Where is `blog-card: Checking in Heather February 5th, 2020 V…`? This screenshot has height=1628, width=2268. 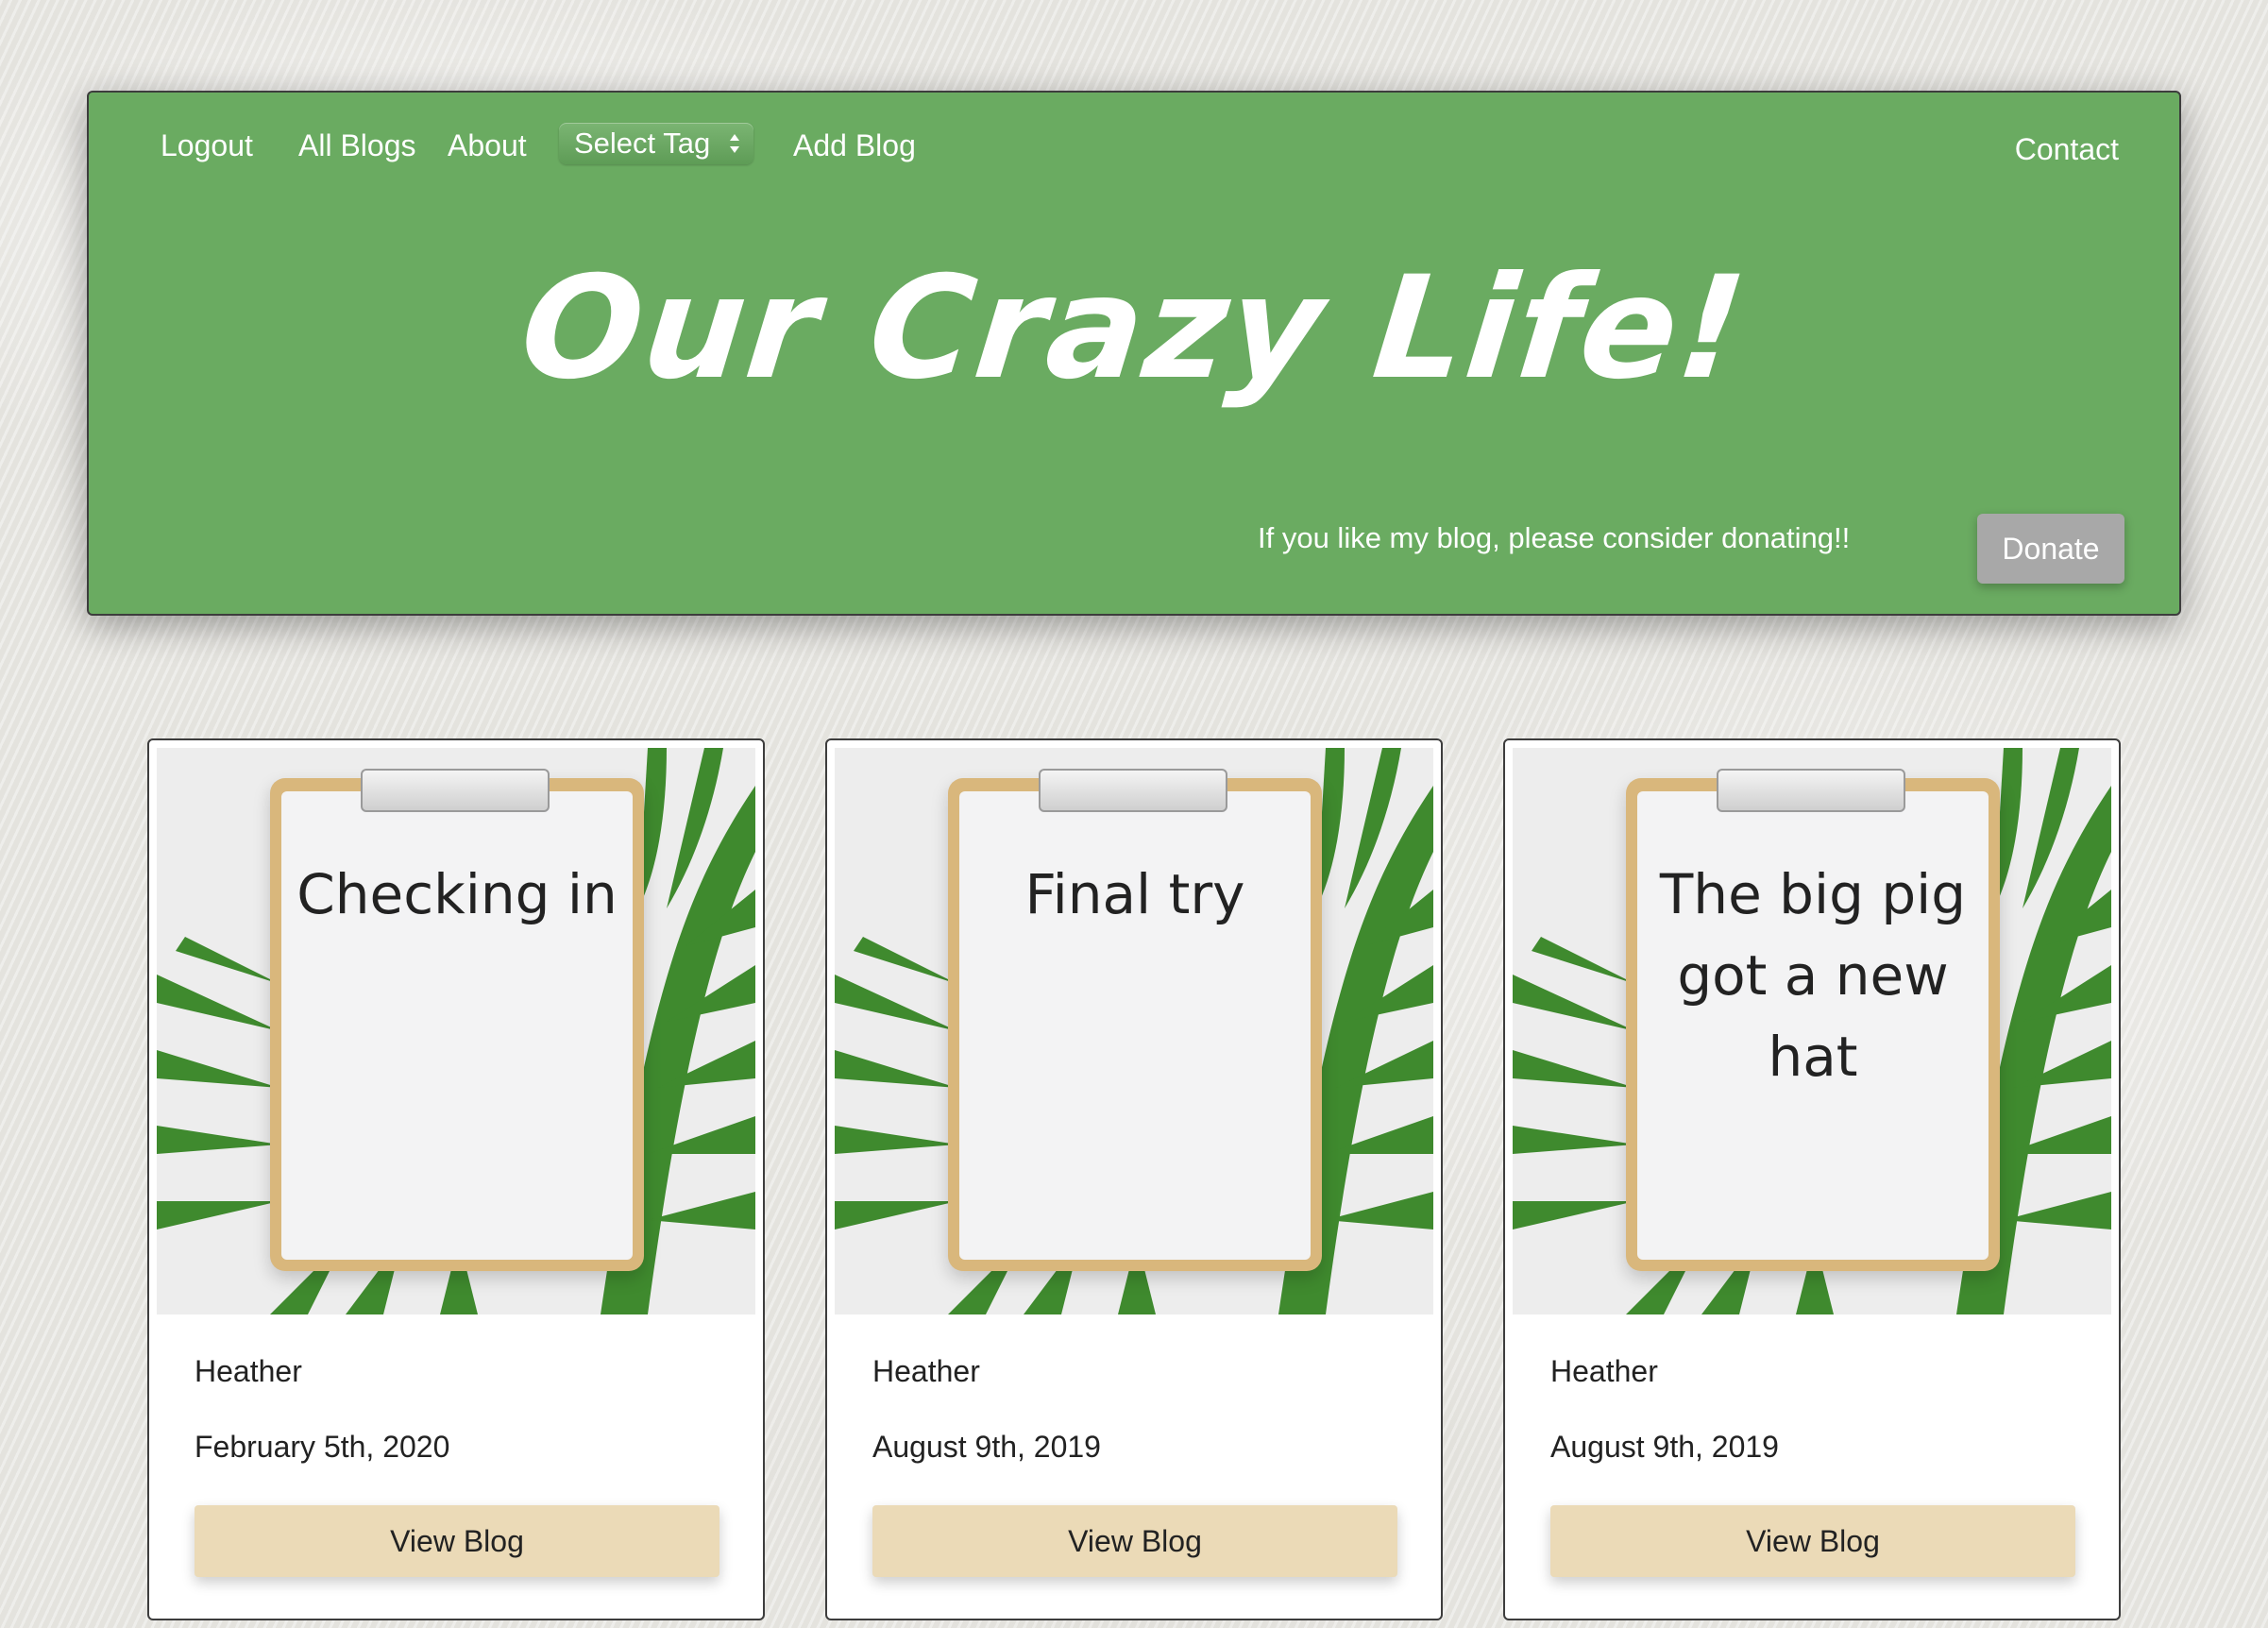 blog-card: Checking in Heather February 5th, 2020 V… is located at coordinates (456, 1179).